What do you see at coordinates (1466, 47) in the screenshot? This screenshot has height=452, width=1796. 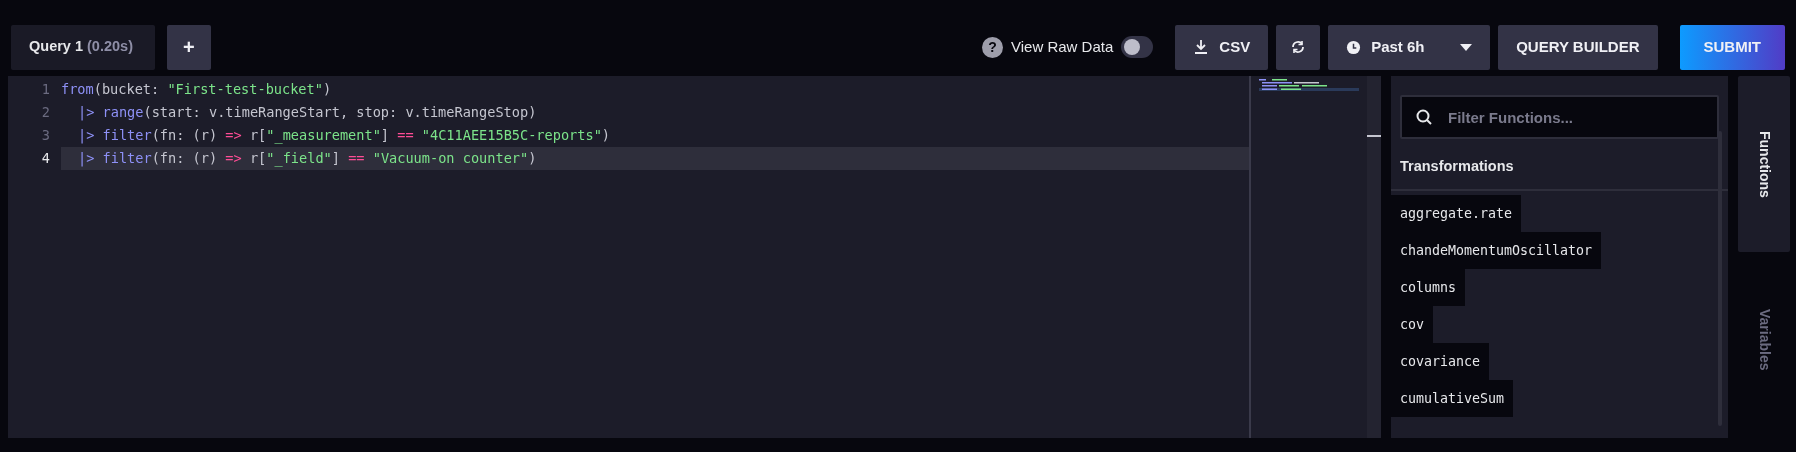 I see `caret-icon` at bounding box center [1466, 47].